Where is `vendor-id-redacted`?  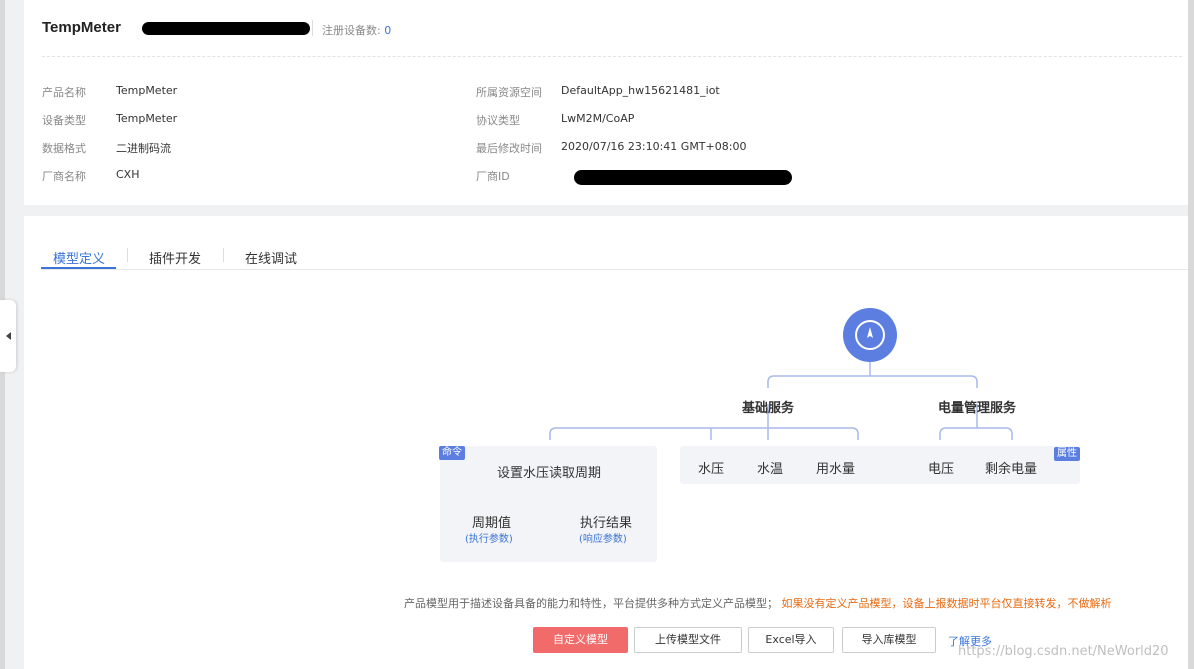 vendor-id-redacted is located at coordinates (683, 177).